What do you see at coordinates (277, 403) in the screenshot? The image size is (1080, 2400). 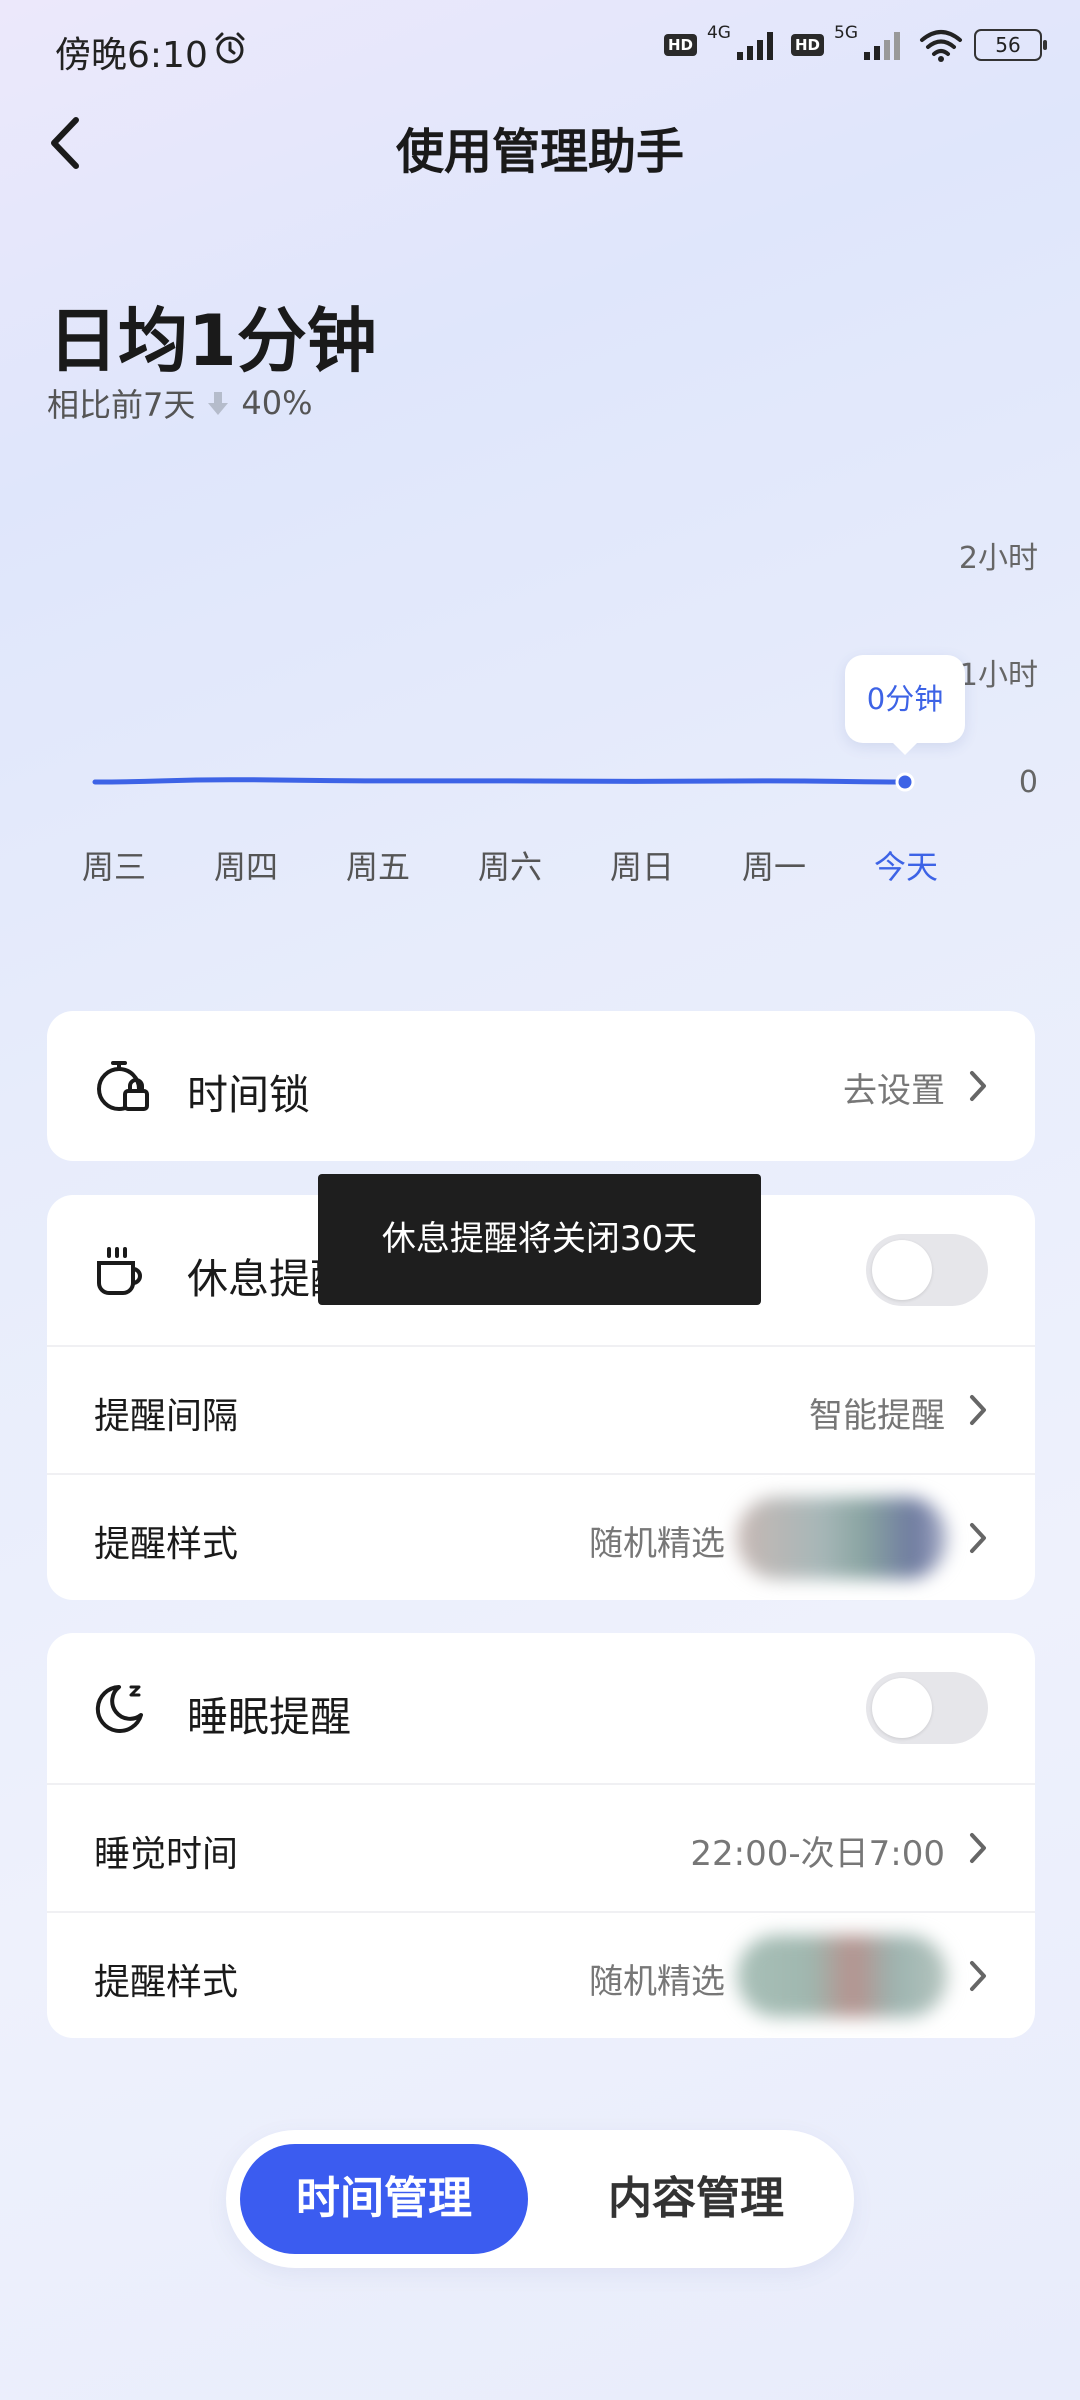 I see `comparison-value: 40%` at bounding box center [277, 403].